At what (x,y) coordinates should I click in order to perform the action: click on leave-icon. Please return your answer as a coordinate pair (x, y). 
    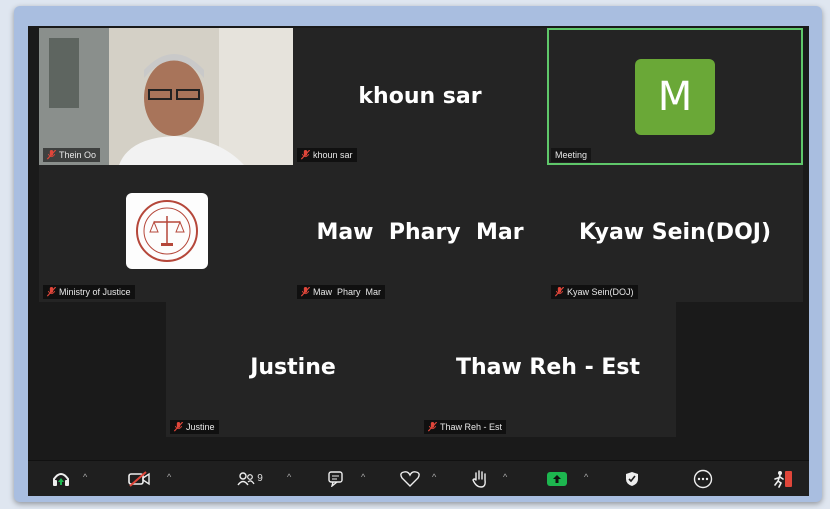
    Looking at the image, I should click on (783, 479).